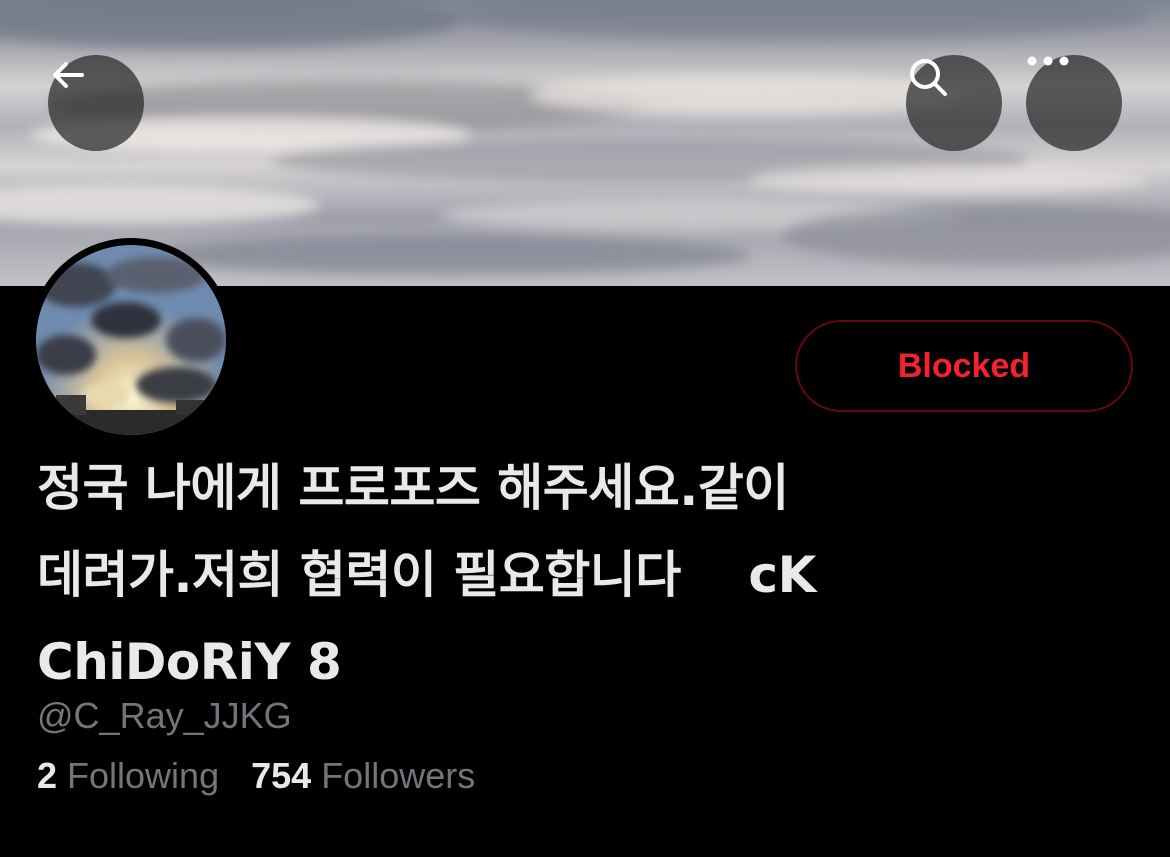 This screenshot has height=857, width=1170. I want to click on following-count: 2, so click(47, 775).